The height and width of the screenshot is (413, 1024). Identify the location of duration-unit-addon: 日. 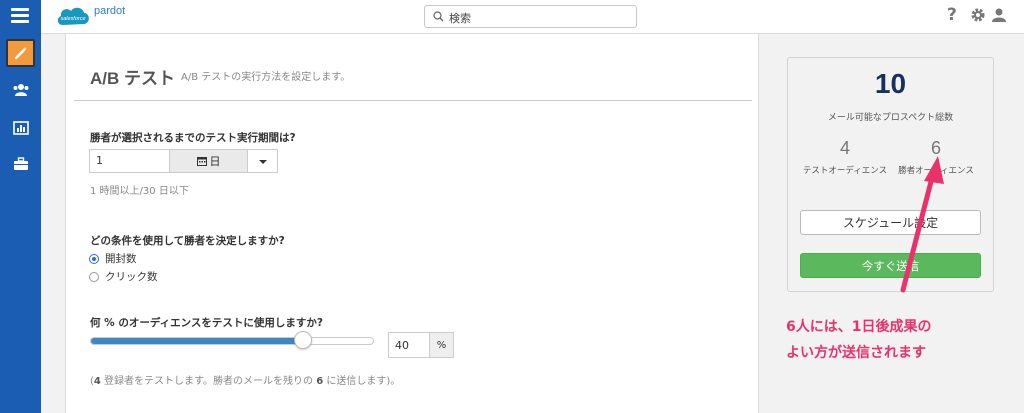
(209, 161).